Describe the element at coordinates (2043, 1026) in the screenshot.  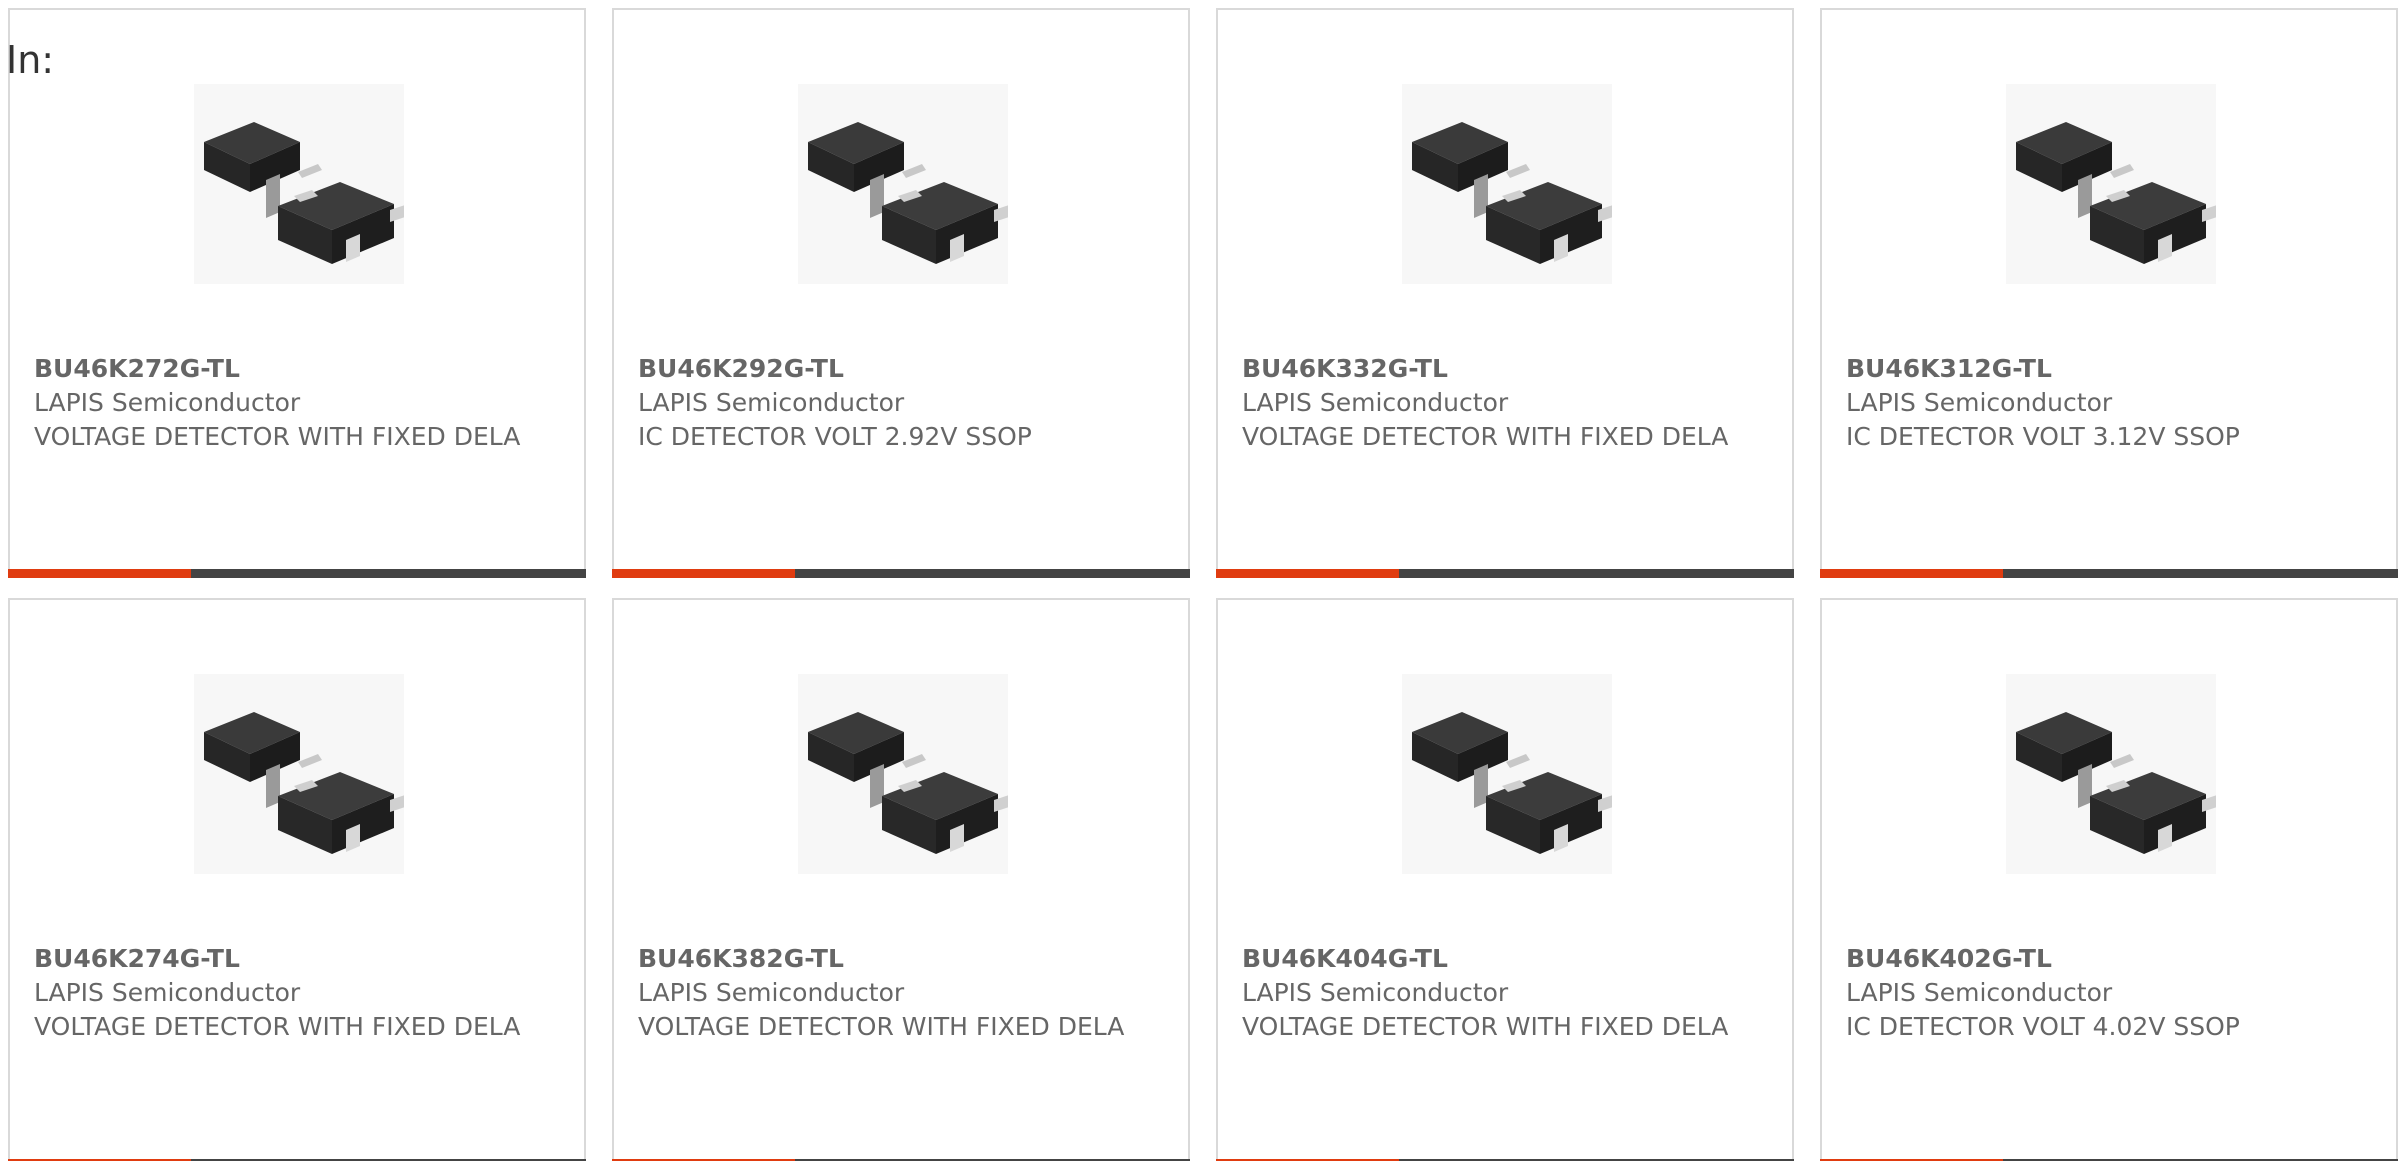
I see `product-description: IC DETECTOR VOLT 4.02V SSOP` at that location.